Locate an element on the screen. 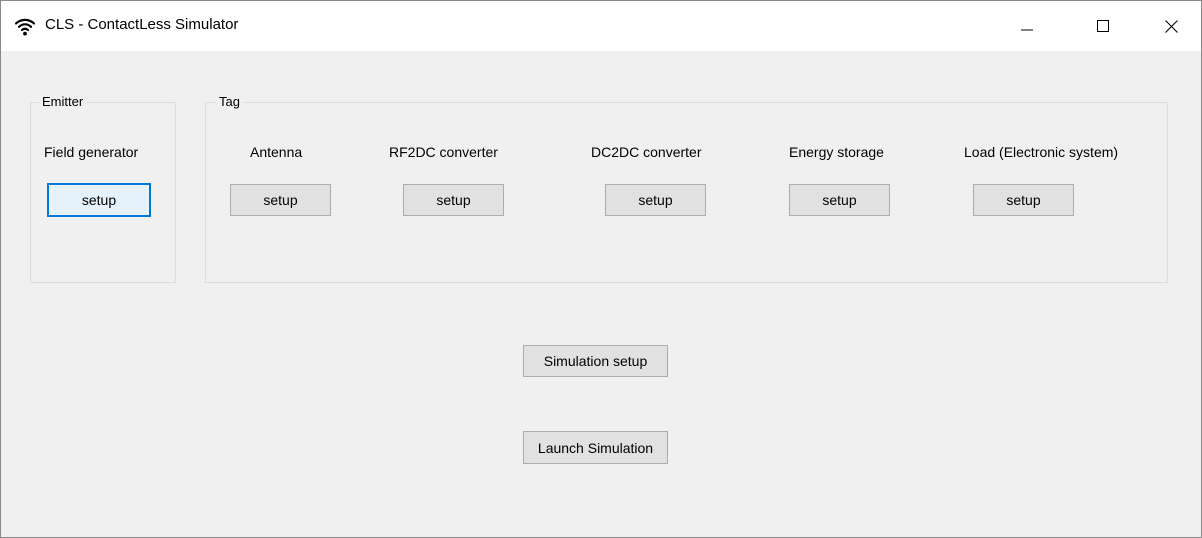 The height and width of the screenshot is (538, 1202). dc2dc-converter-label: DC2DC converter is located at coordinates (646, 152).